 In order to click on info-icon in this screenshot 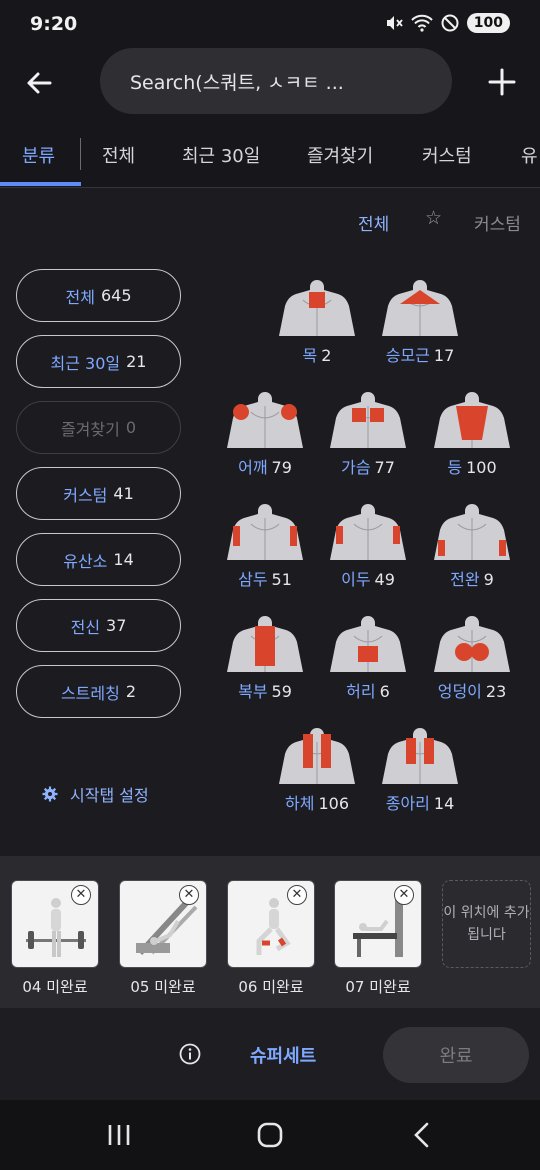, I will do `click(190, 1054)`.